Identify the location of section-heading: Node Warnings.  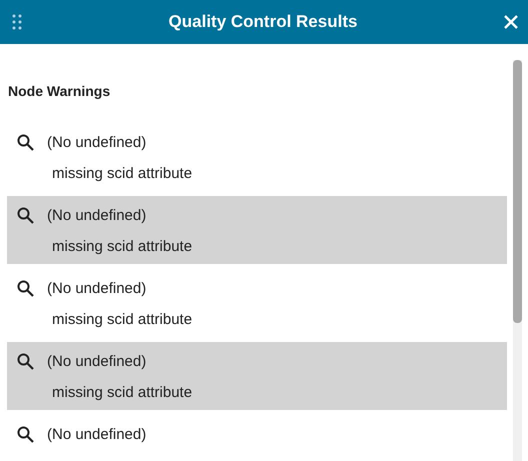
(60, 91).